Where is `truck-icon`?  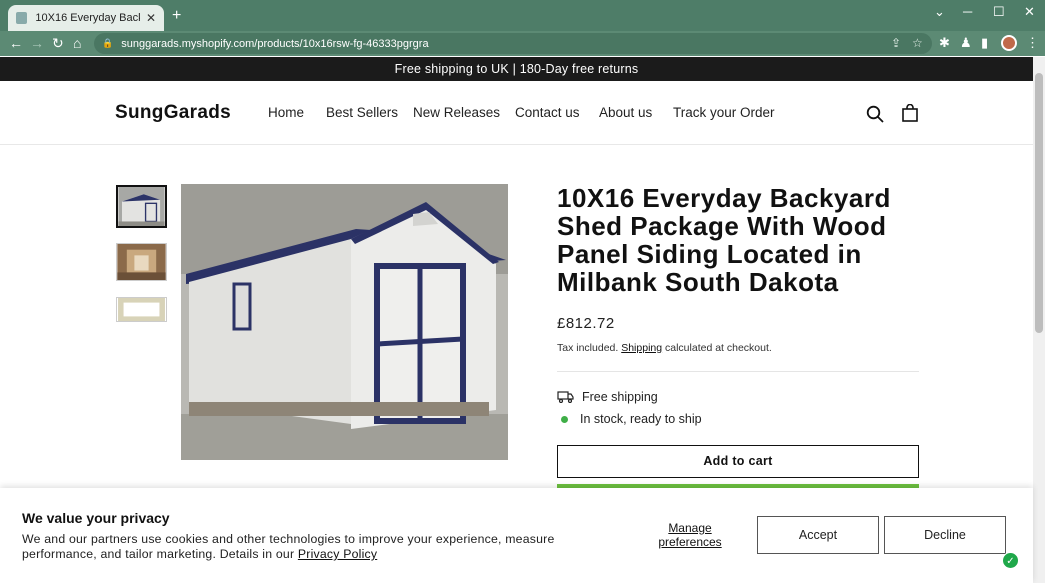 truck-icon is located at coordinates (565, 397).